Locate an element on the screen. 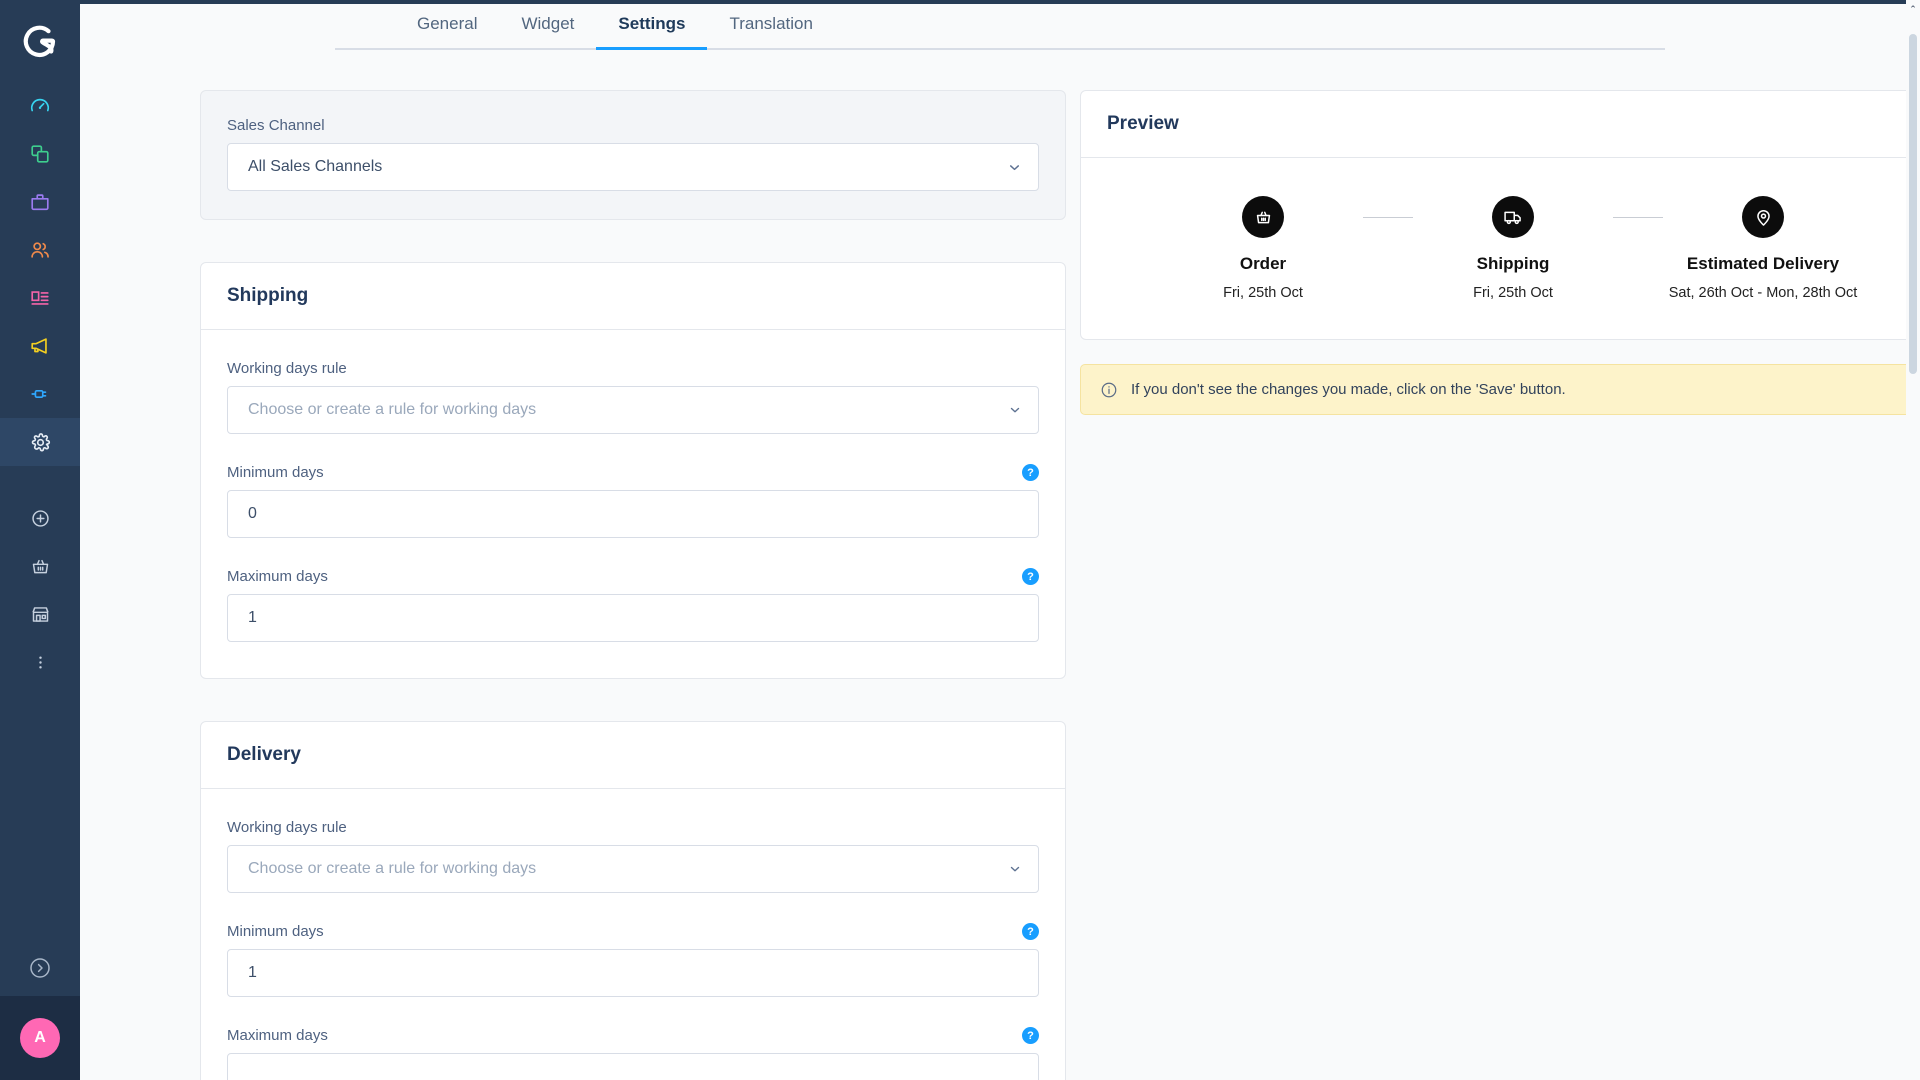 This screenshot has width=1920, height=1080. sidebar-item-content is located at coordinates (40, 298).